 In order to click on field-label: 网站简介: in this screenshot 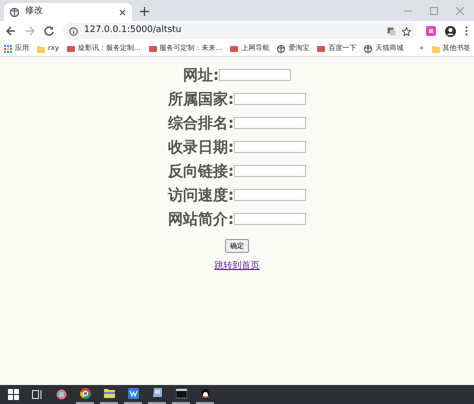, I will do `click(201, 219)`.